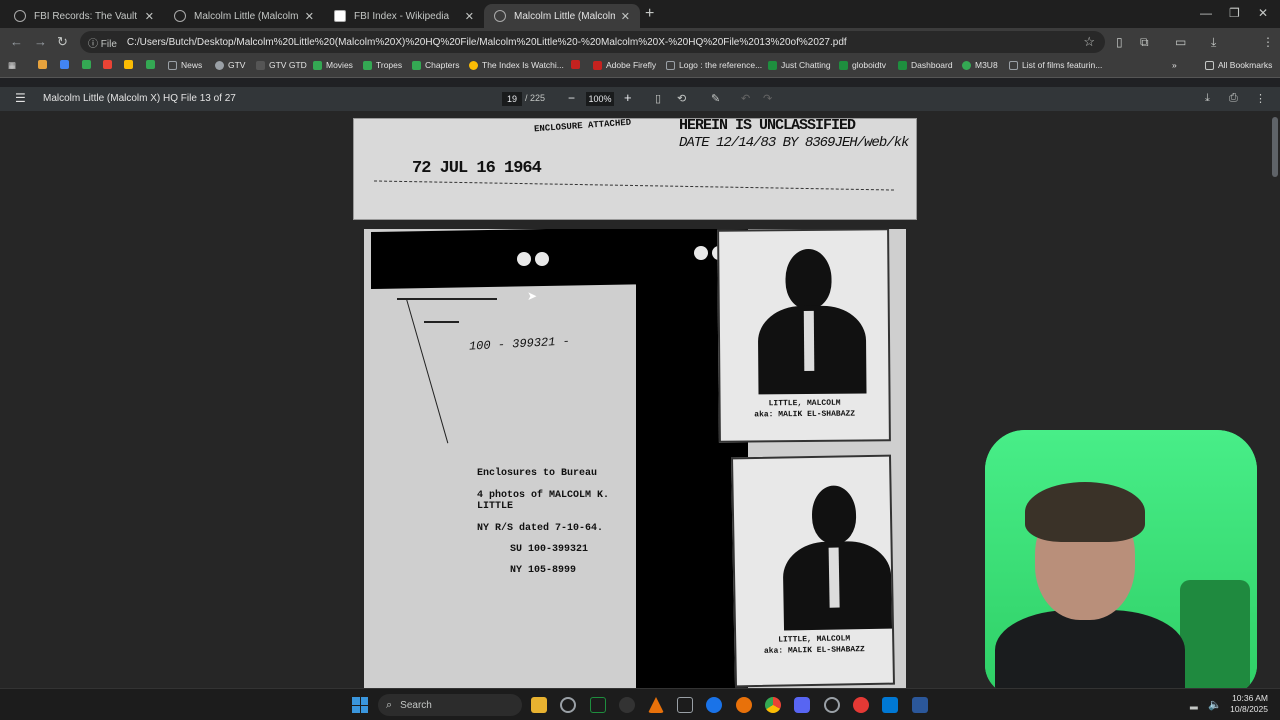 The width and height of the screenshot is (1280, 720). What do you see at coordinates (628, 97) in the screenshot?
I see `zoom-in-icon: +` at bounding box center [628, 97].